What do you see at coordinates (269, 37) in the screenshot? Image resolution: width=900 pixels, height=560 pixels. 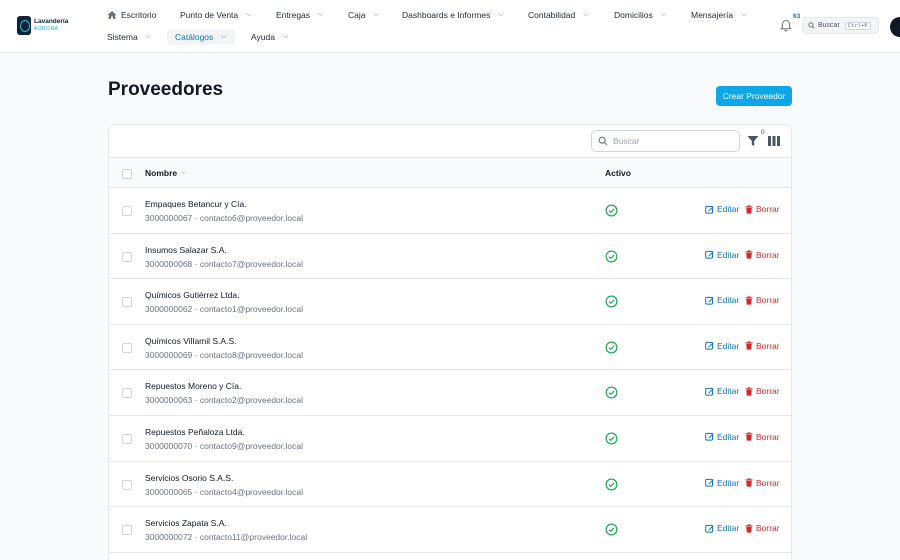 I see `nav-ayuda: Ayuda ⌵` at bounding box center [269, 37].